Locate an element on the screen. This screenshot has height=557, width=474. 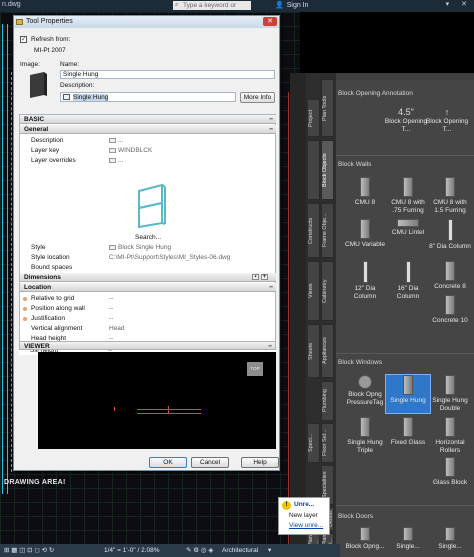
close-button: ✕ is located at coordinates (270, 21).